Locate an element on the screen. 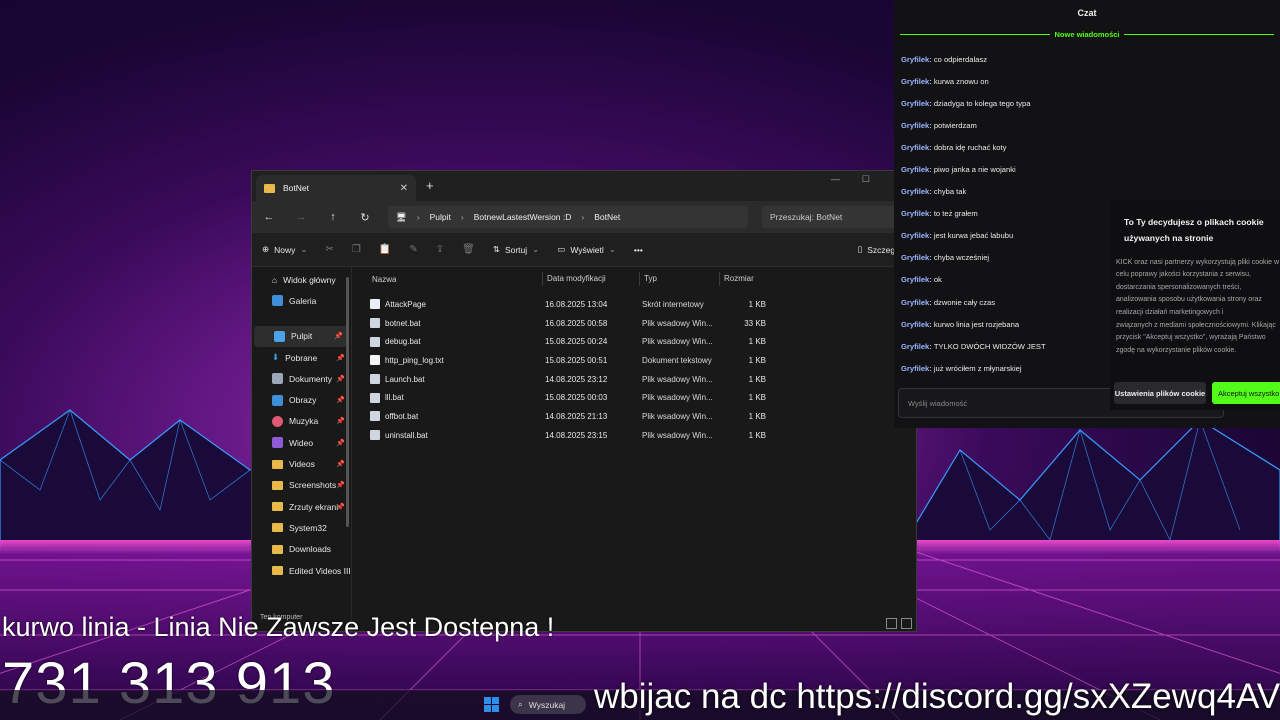 This screenshot has height=720, width=1280. sidebar-item-system32: System32 is located at coordinates (301, 527).